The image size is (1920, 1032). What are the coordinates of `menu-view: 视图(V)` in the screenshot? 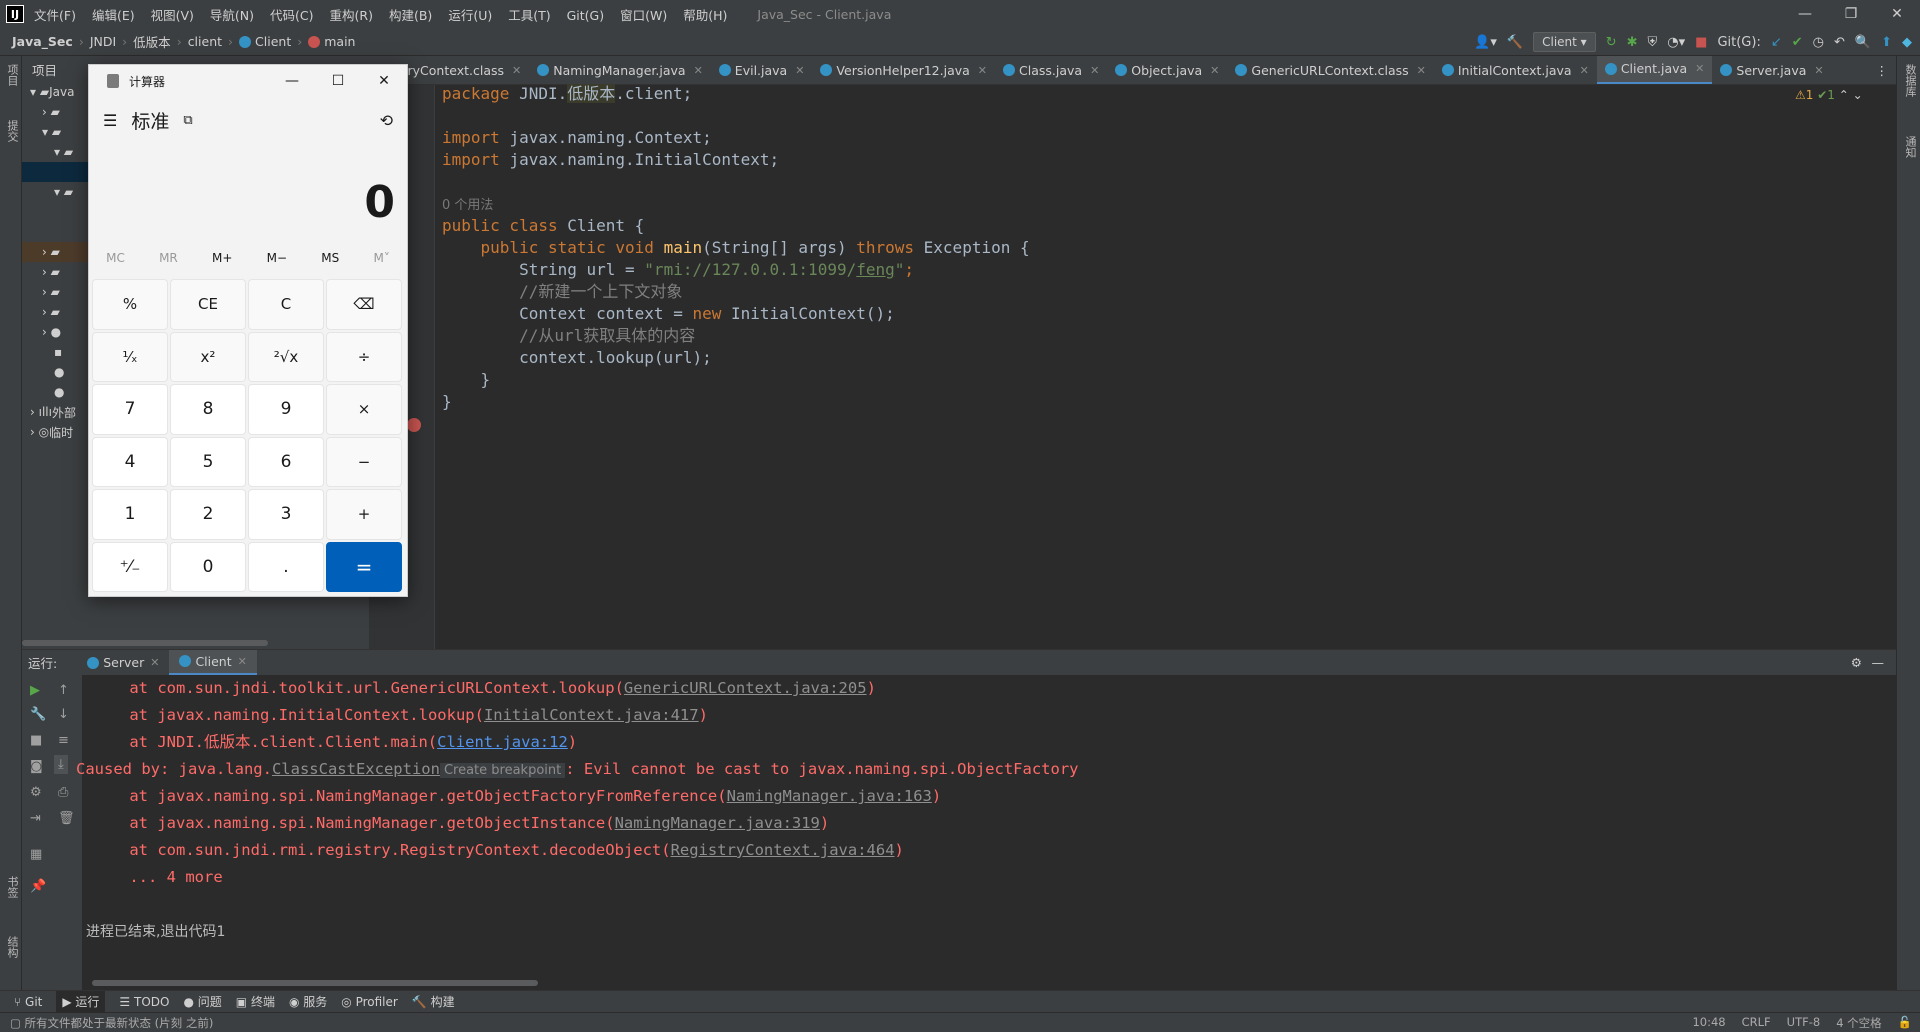 It's located at (172, 15).